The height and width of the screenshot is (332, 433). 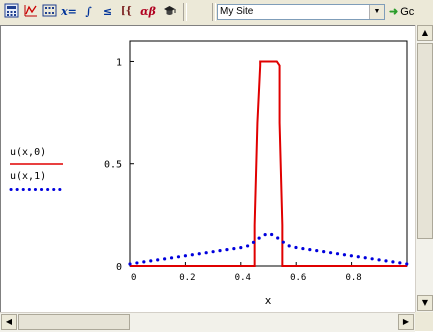 I want to click on vertical-scrollbar: ▲ ▼, so click(x=424, y=168).